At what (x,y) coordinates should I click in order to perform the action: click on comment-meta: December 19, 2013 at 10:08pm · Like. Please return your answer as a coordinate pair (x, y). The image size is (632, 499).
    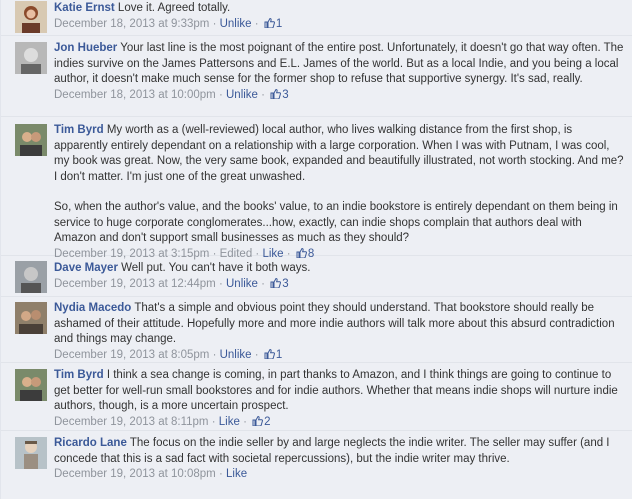
    Looking at the image, I should click on (151, 474).